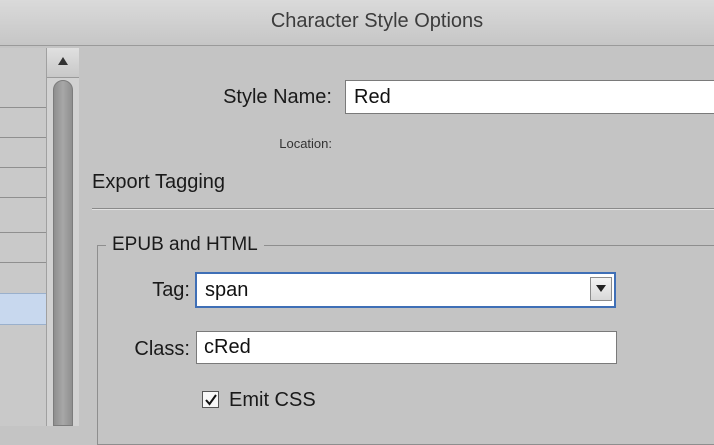  I want to click on checkmark-icon, so click(211, 400).